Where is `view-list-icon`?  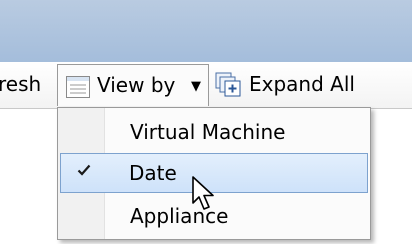
view-list-icon is located at coordinates (78, 87).